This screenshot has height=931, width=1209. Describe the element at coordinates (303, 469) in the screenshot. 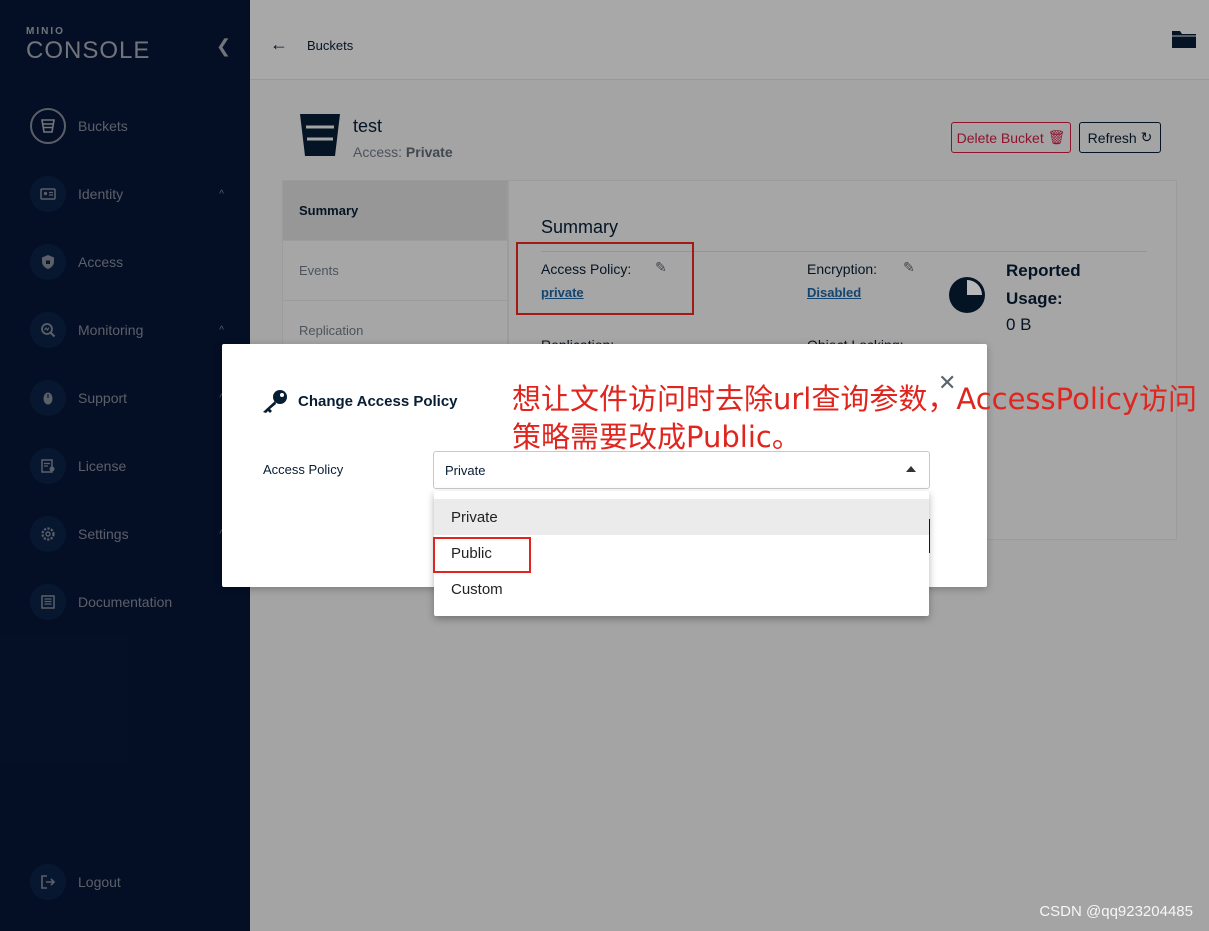

I see `access-policy-field-label: Access Policy` at that location.